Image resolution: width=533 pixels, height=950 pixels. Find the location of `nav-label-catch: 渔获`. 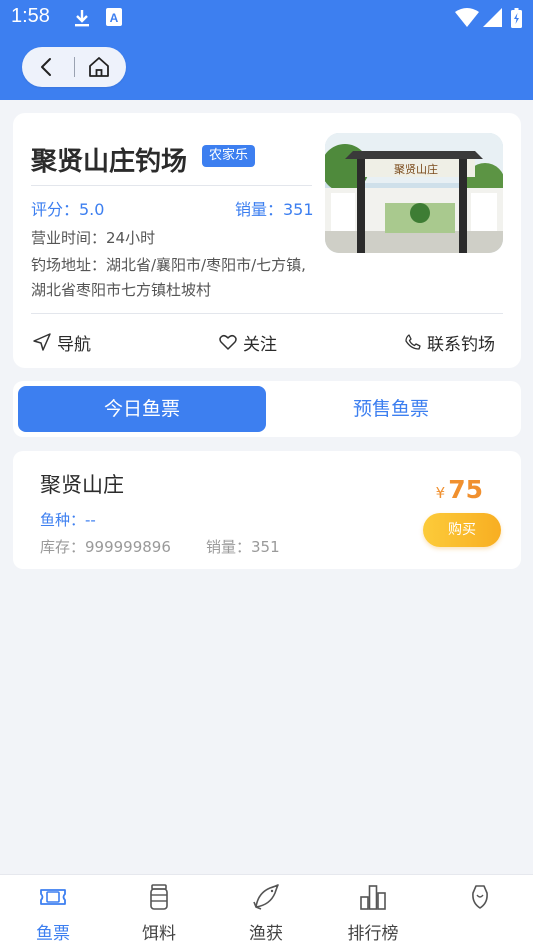

nav-label-catch: 渔获 is located at coordinates (266, 934).